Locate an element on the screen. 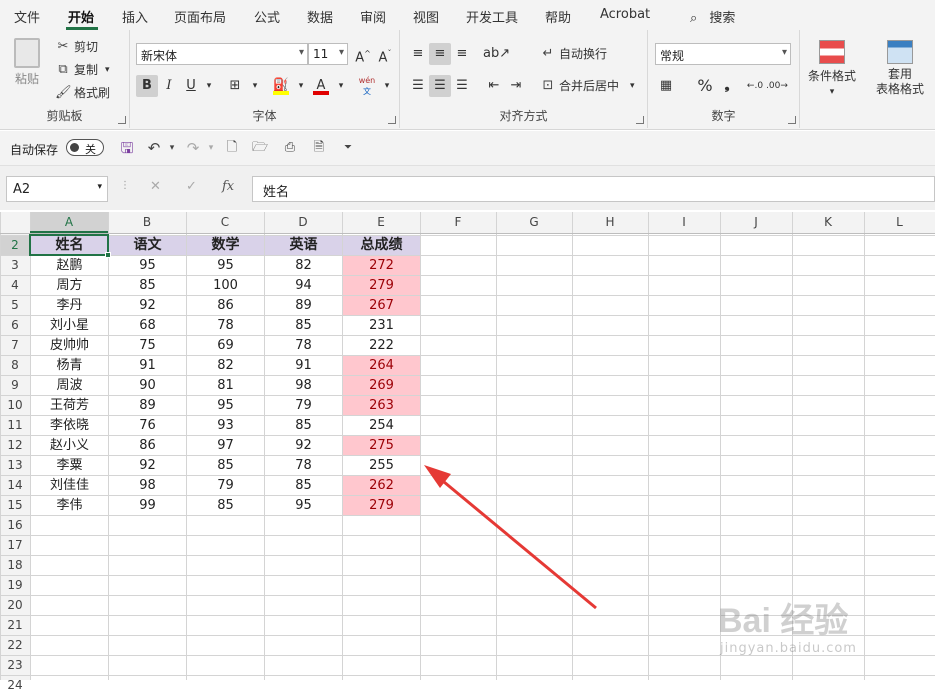 This screenshot has width=935, height=695. decrease-decimal-icon: .00→ is located at coordinates (777, 86).